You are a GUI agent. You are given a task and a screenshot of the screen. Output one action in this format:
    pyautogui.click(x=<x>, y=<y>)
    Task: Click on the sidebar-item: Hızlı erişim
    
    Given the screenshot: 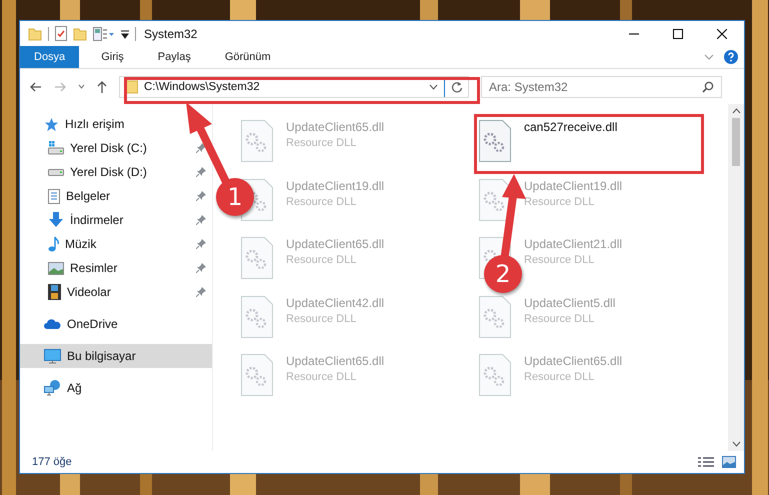 What is the action you would take?
    pyautogui.click(x=116, y=124)
    